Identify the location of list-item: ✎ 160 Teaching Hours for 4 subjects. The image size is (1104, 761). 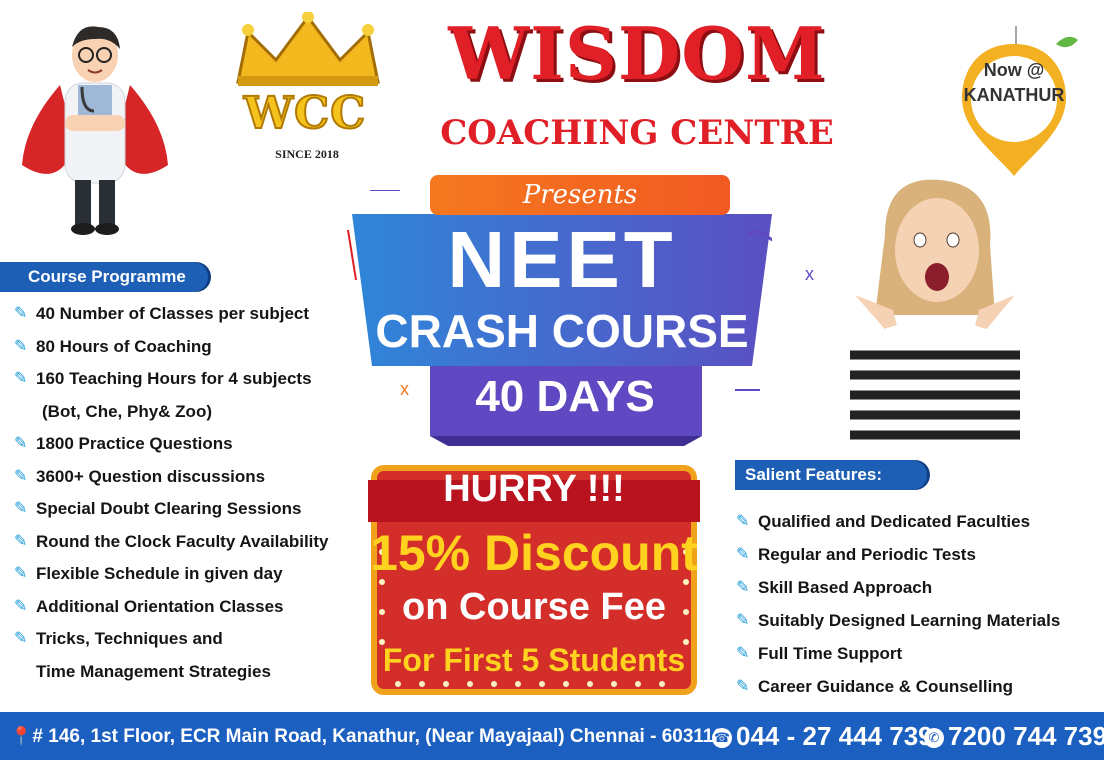
(171, 379).